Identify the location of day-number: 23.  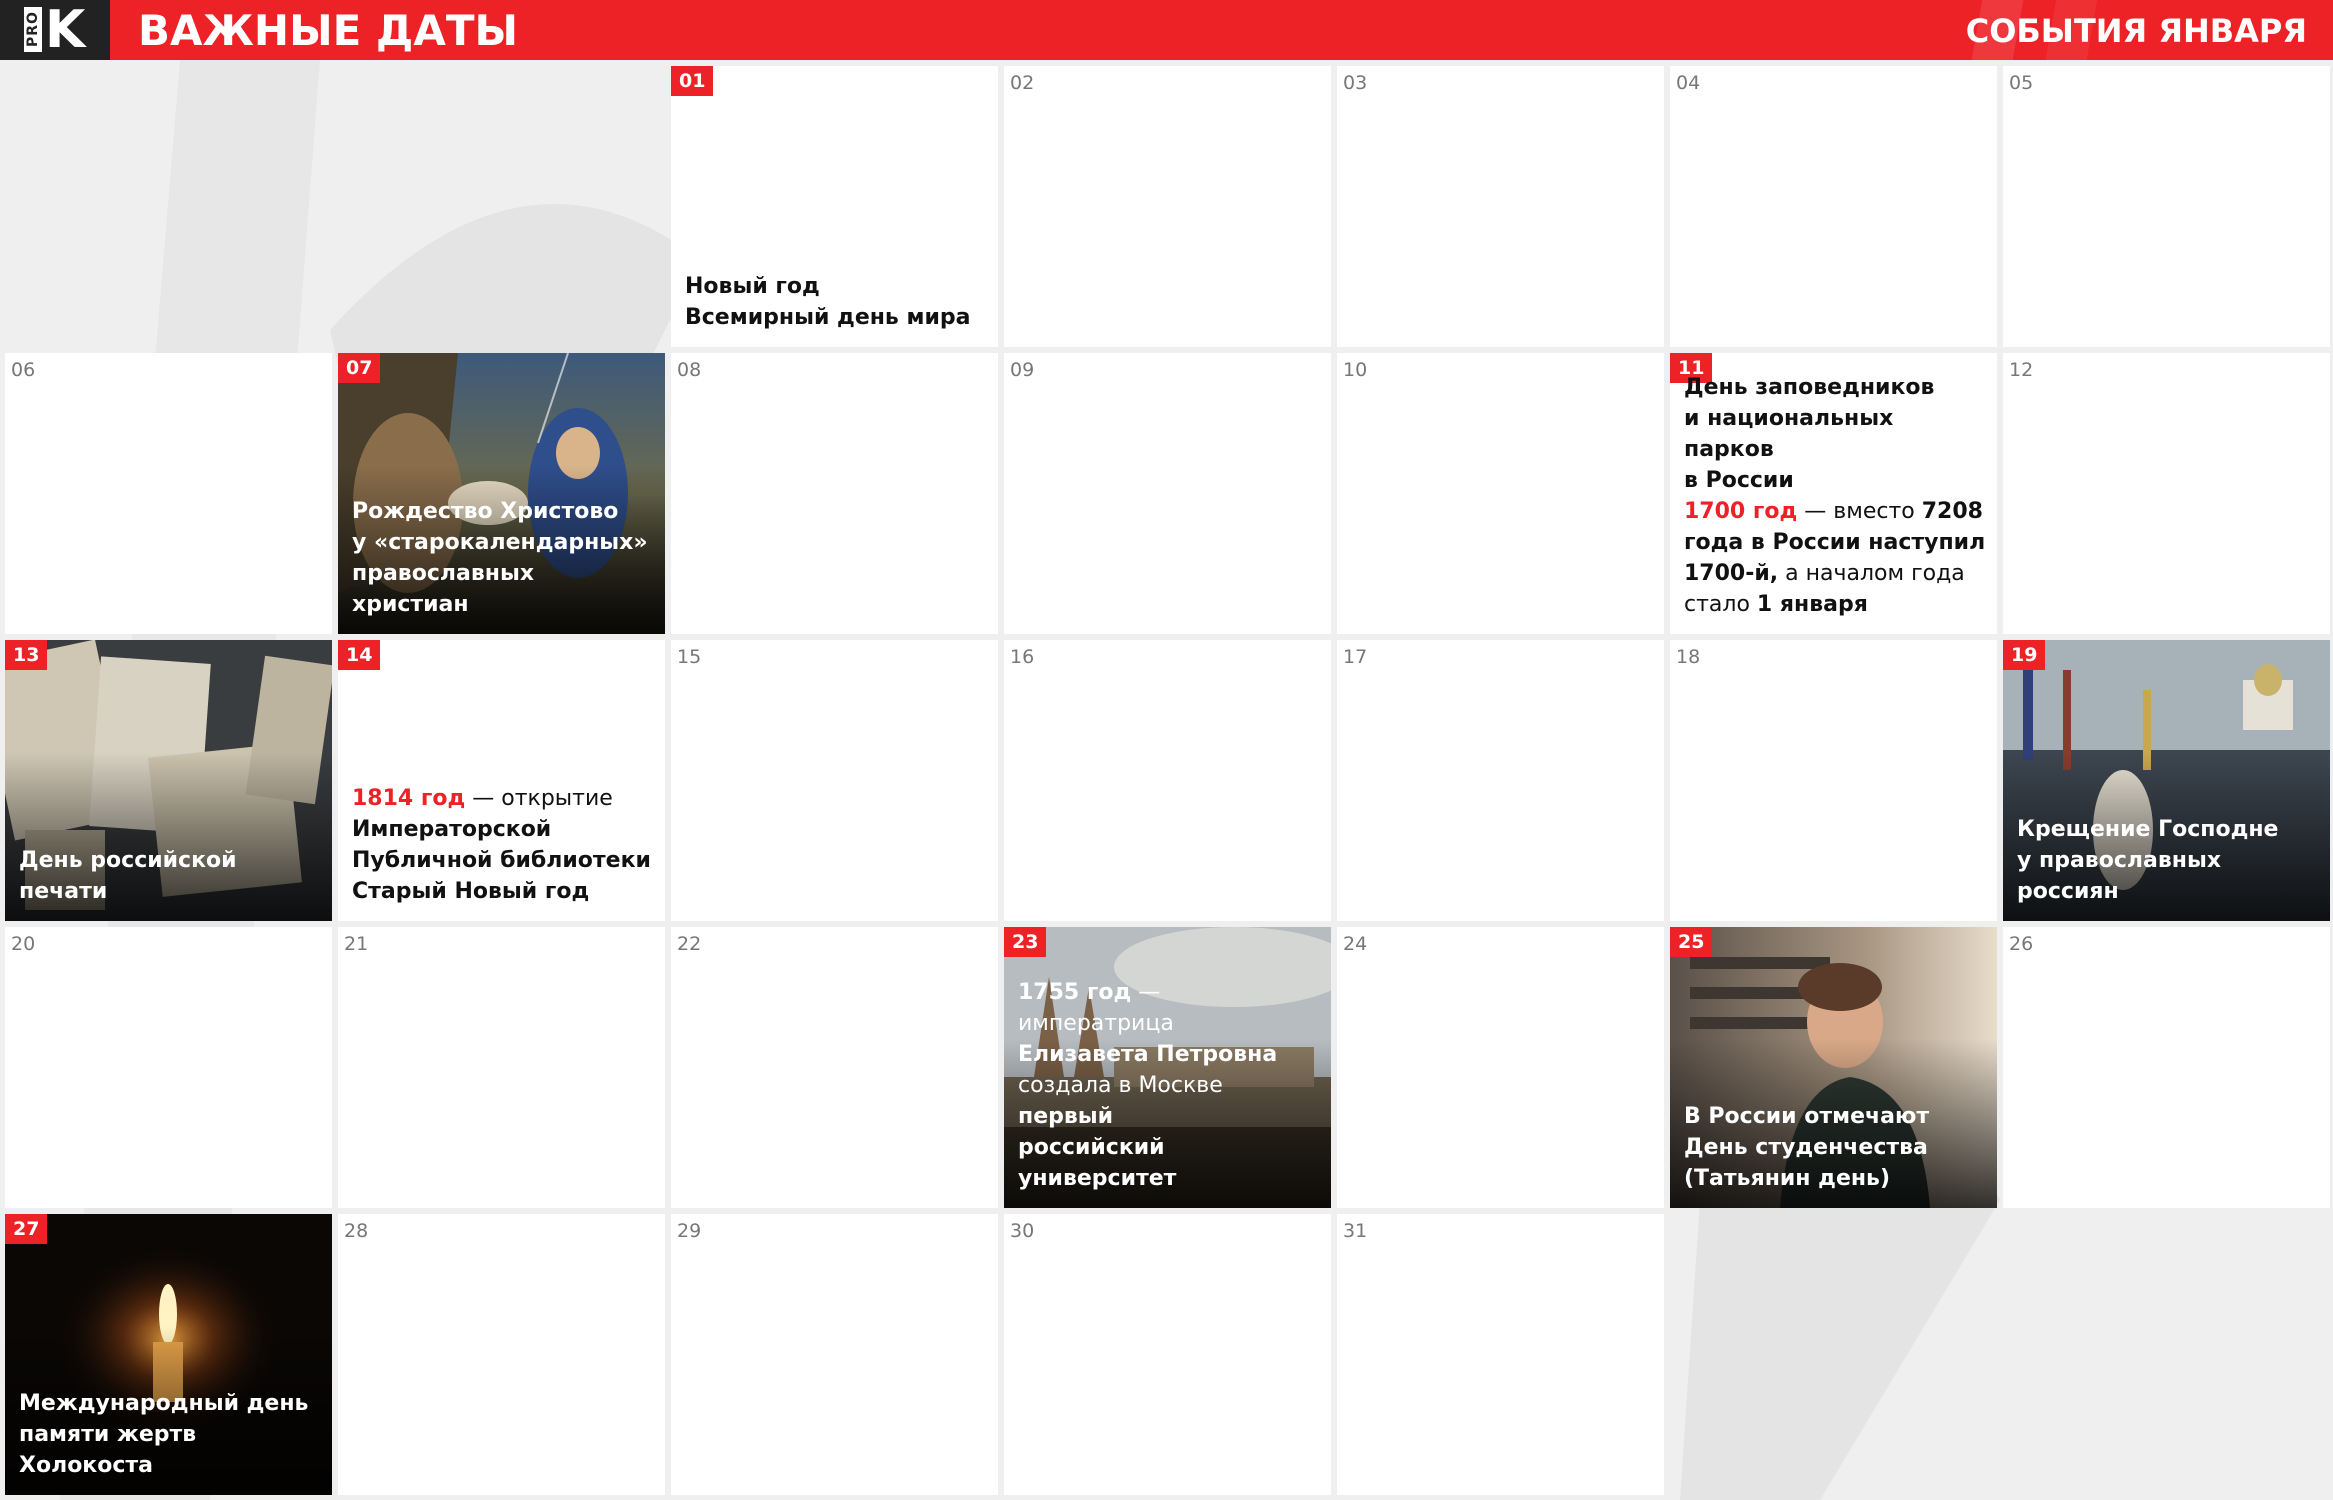
(1025, 942).